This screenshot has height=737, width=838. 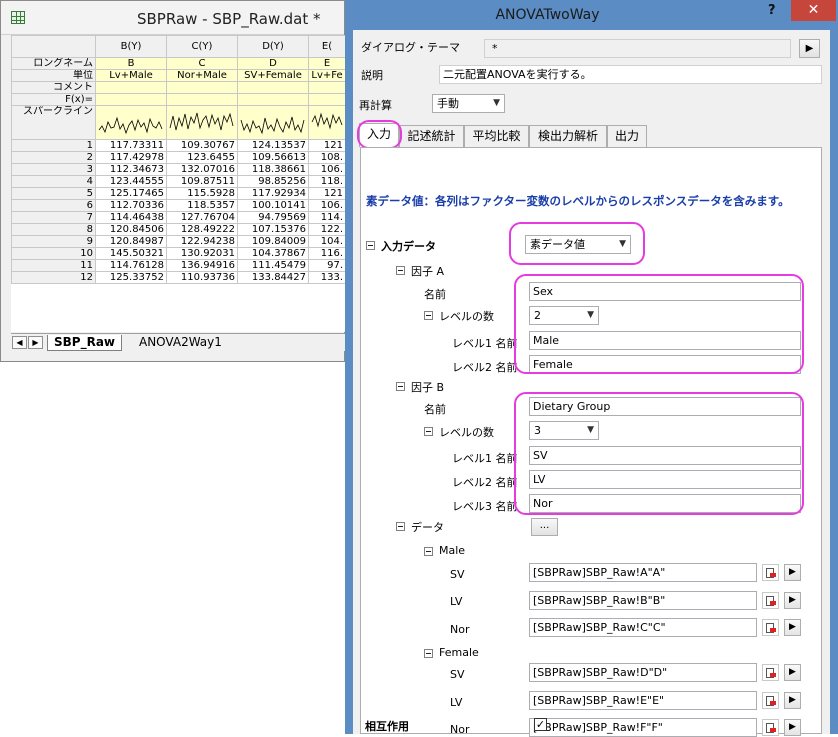 I want to click on data-cell: 128.49222, so click(x=202, y=229).